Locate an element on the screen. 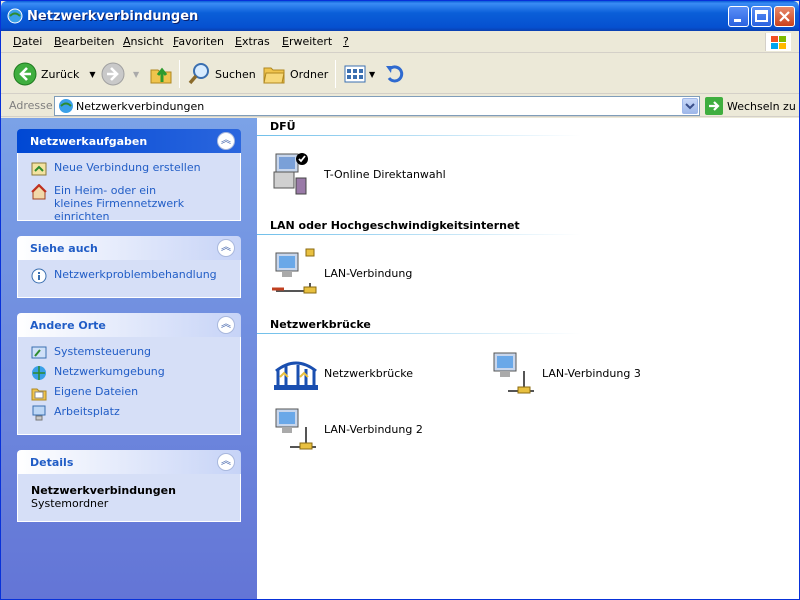 The image size is (800, 600). menu-help: ? is located at coordinates (346, 41).